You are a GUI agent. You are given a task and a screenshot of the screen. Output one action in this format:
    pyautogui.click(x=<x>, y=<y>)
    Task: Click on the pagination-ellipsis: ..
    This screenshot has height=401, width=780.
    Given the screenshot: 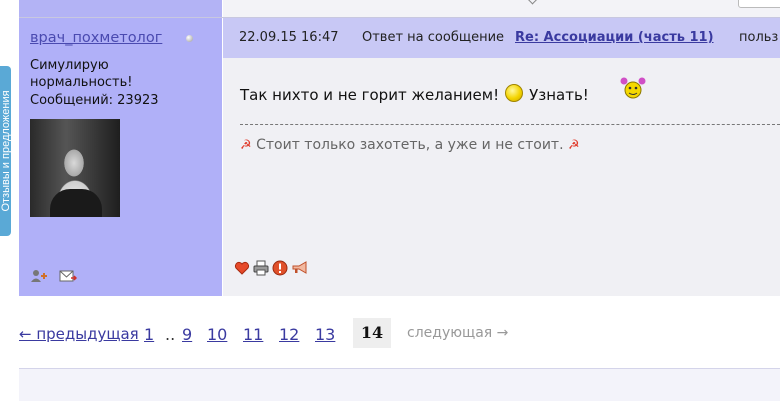 What is the action you would take?
    pyautogui.click(x=170, y=334)
    